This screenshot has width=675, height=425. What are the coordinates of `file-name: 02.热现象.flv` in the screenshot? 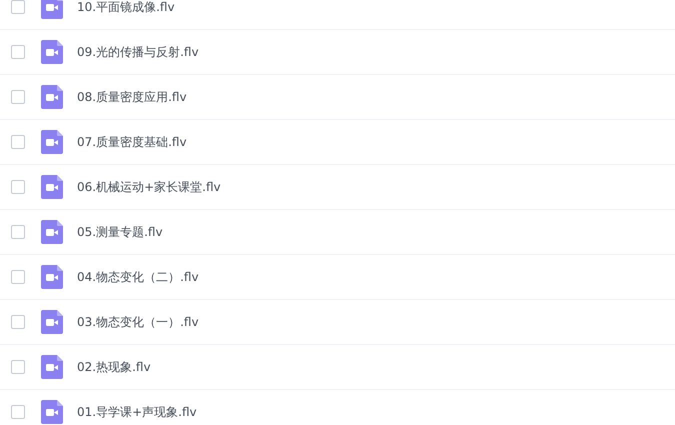 It's located at (114, 367).